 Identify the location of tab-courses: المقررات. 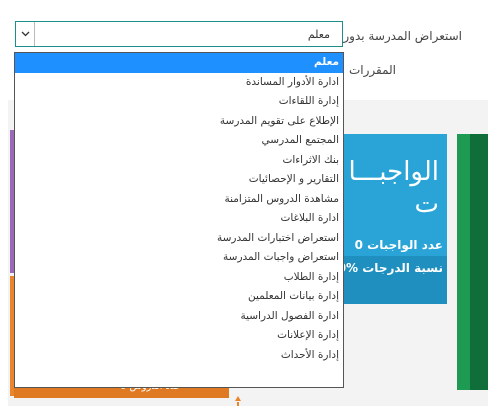
(372, 70).